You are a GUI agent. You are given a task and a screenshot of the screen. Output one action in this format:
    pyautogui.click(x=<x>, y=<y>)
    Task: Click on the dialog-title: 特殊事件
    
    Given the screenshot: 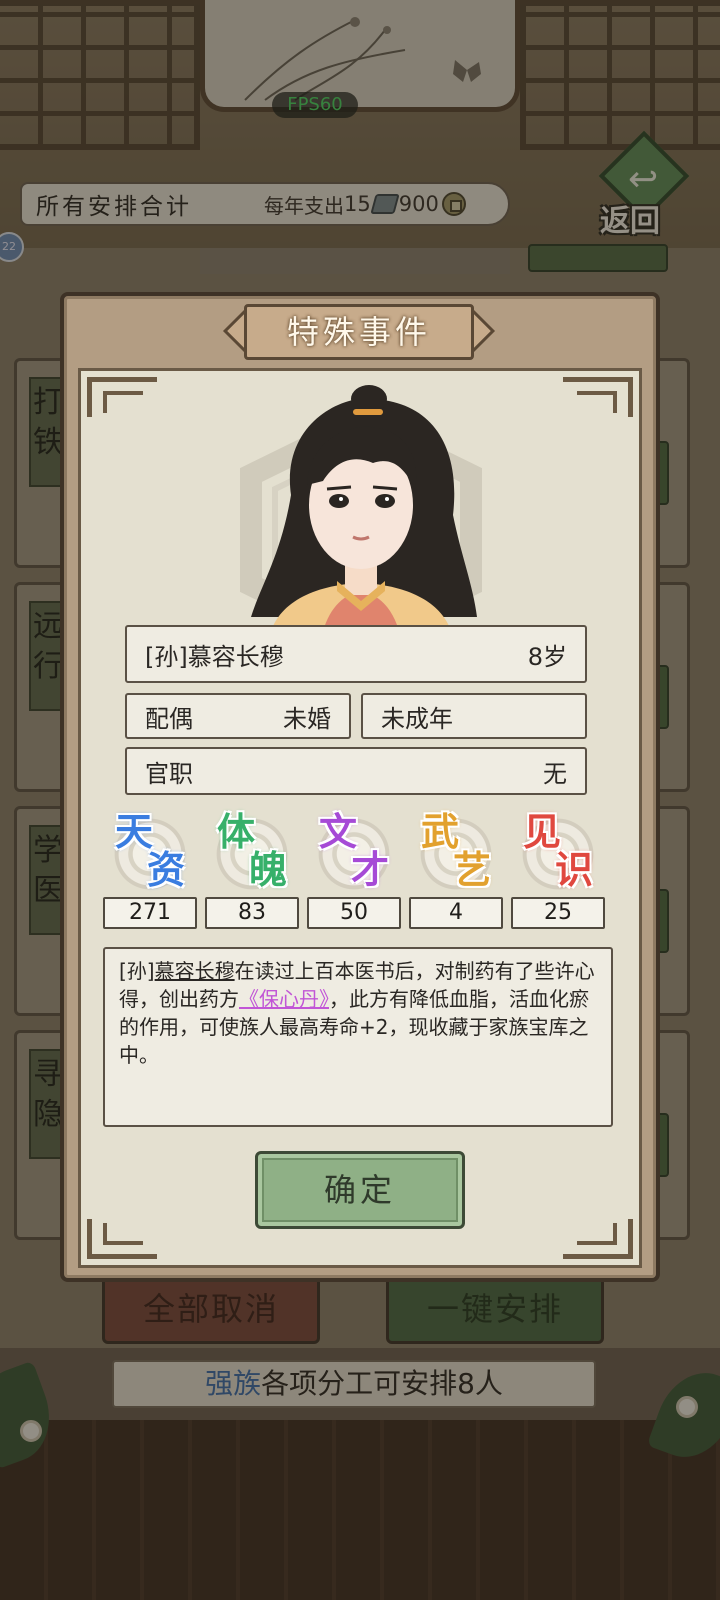 What is the action you would take?
    pyautogui.click(x=358, y=332)
    